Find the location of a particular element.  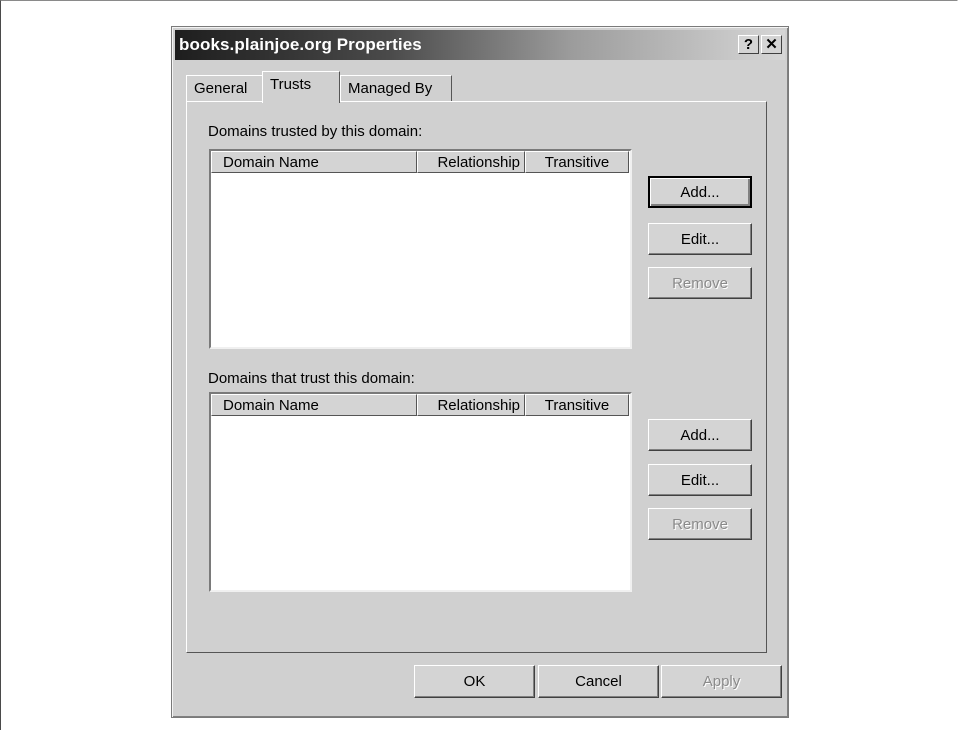

trust-this-list: Domain Name Relationship Transitive is located at coordinates (420, 492).